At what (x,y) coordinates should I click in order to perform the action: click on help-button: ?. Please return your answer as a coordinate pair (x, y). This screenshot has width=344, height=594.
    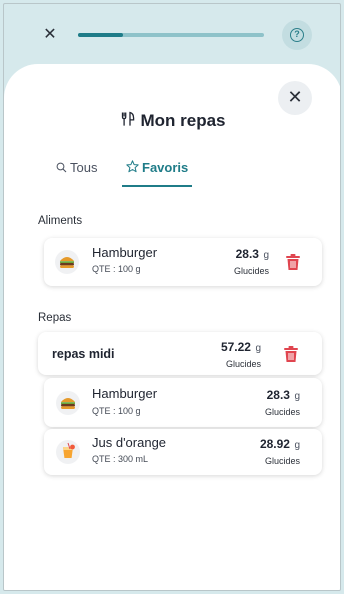
    Looking at the image, I should click on (297, 35).